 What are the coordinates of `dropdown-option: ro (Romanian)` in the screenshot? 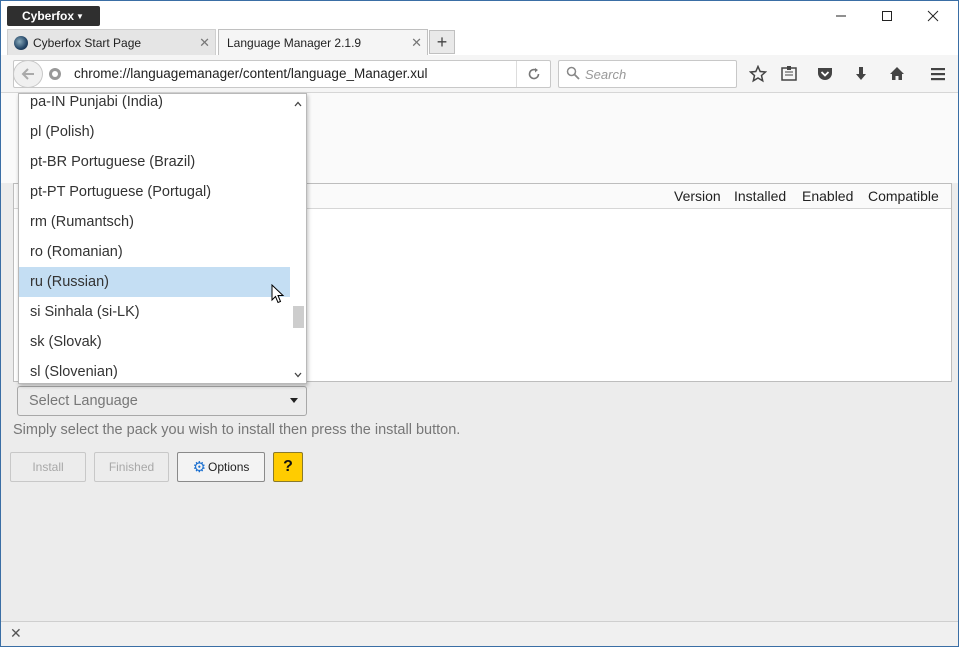 It's located at (154, 252).